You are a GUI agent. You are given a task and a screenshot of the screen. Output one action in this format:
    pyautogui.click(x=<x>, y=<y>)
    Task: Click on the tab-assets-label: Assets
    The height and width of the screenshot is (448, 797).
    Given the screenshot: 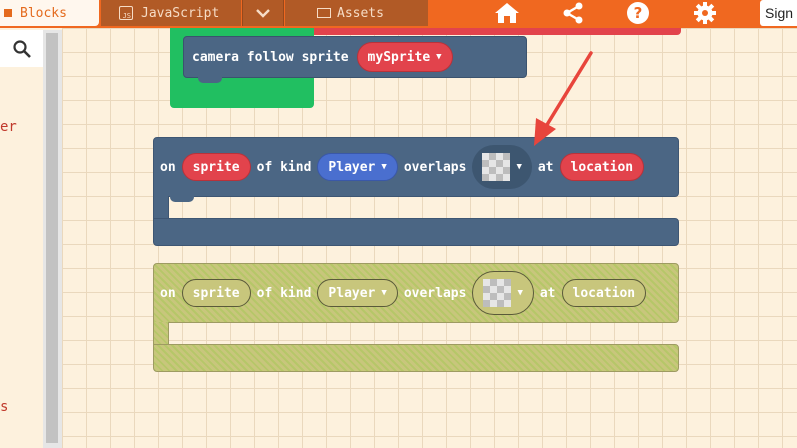 What is the action you would take?
    pyautogui.click(x=360, y=13)
    